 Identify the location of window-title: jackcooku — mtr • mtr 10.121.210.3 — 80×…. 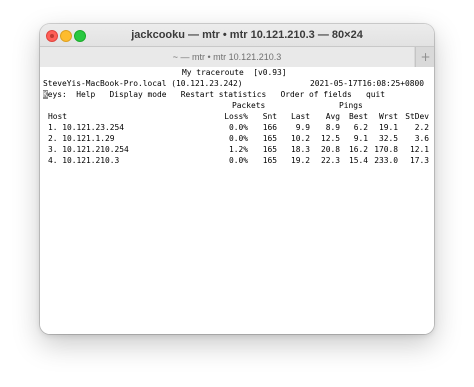
(246, 35).